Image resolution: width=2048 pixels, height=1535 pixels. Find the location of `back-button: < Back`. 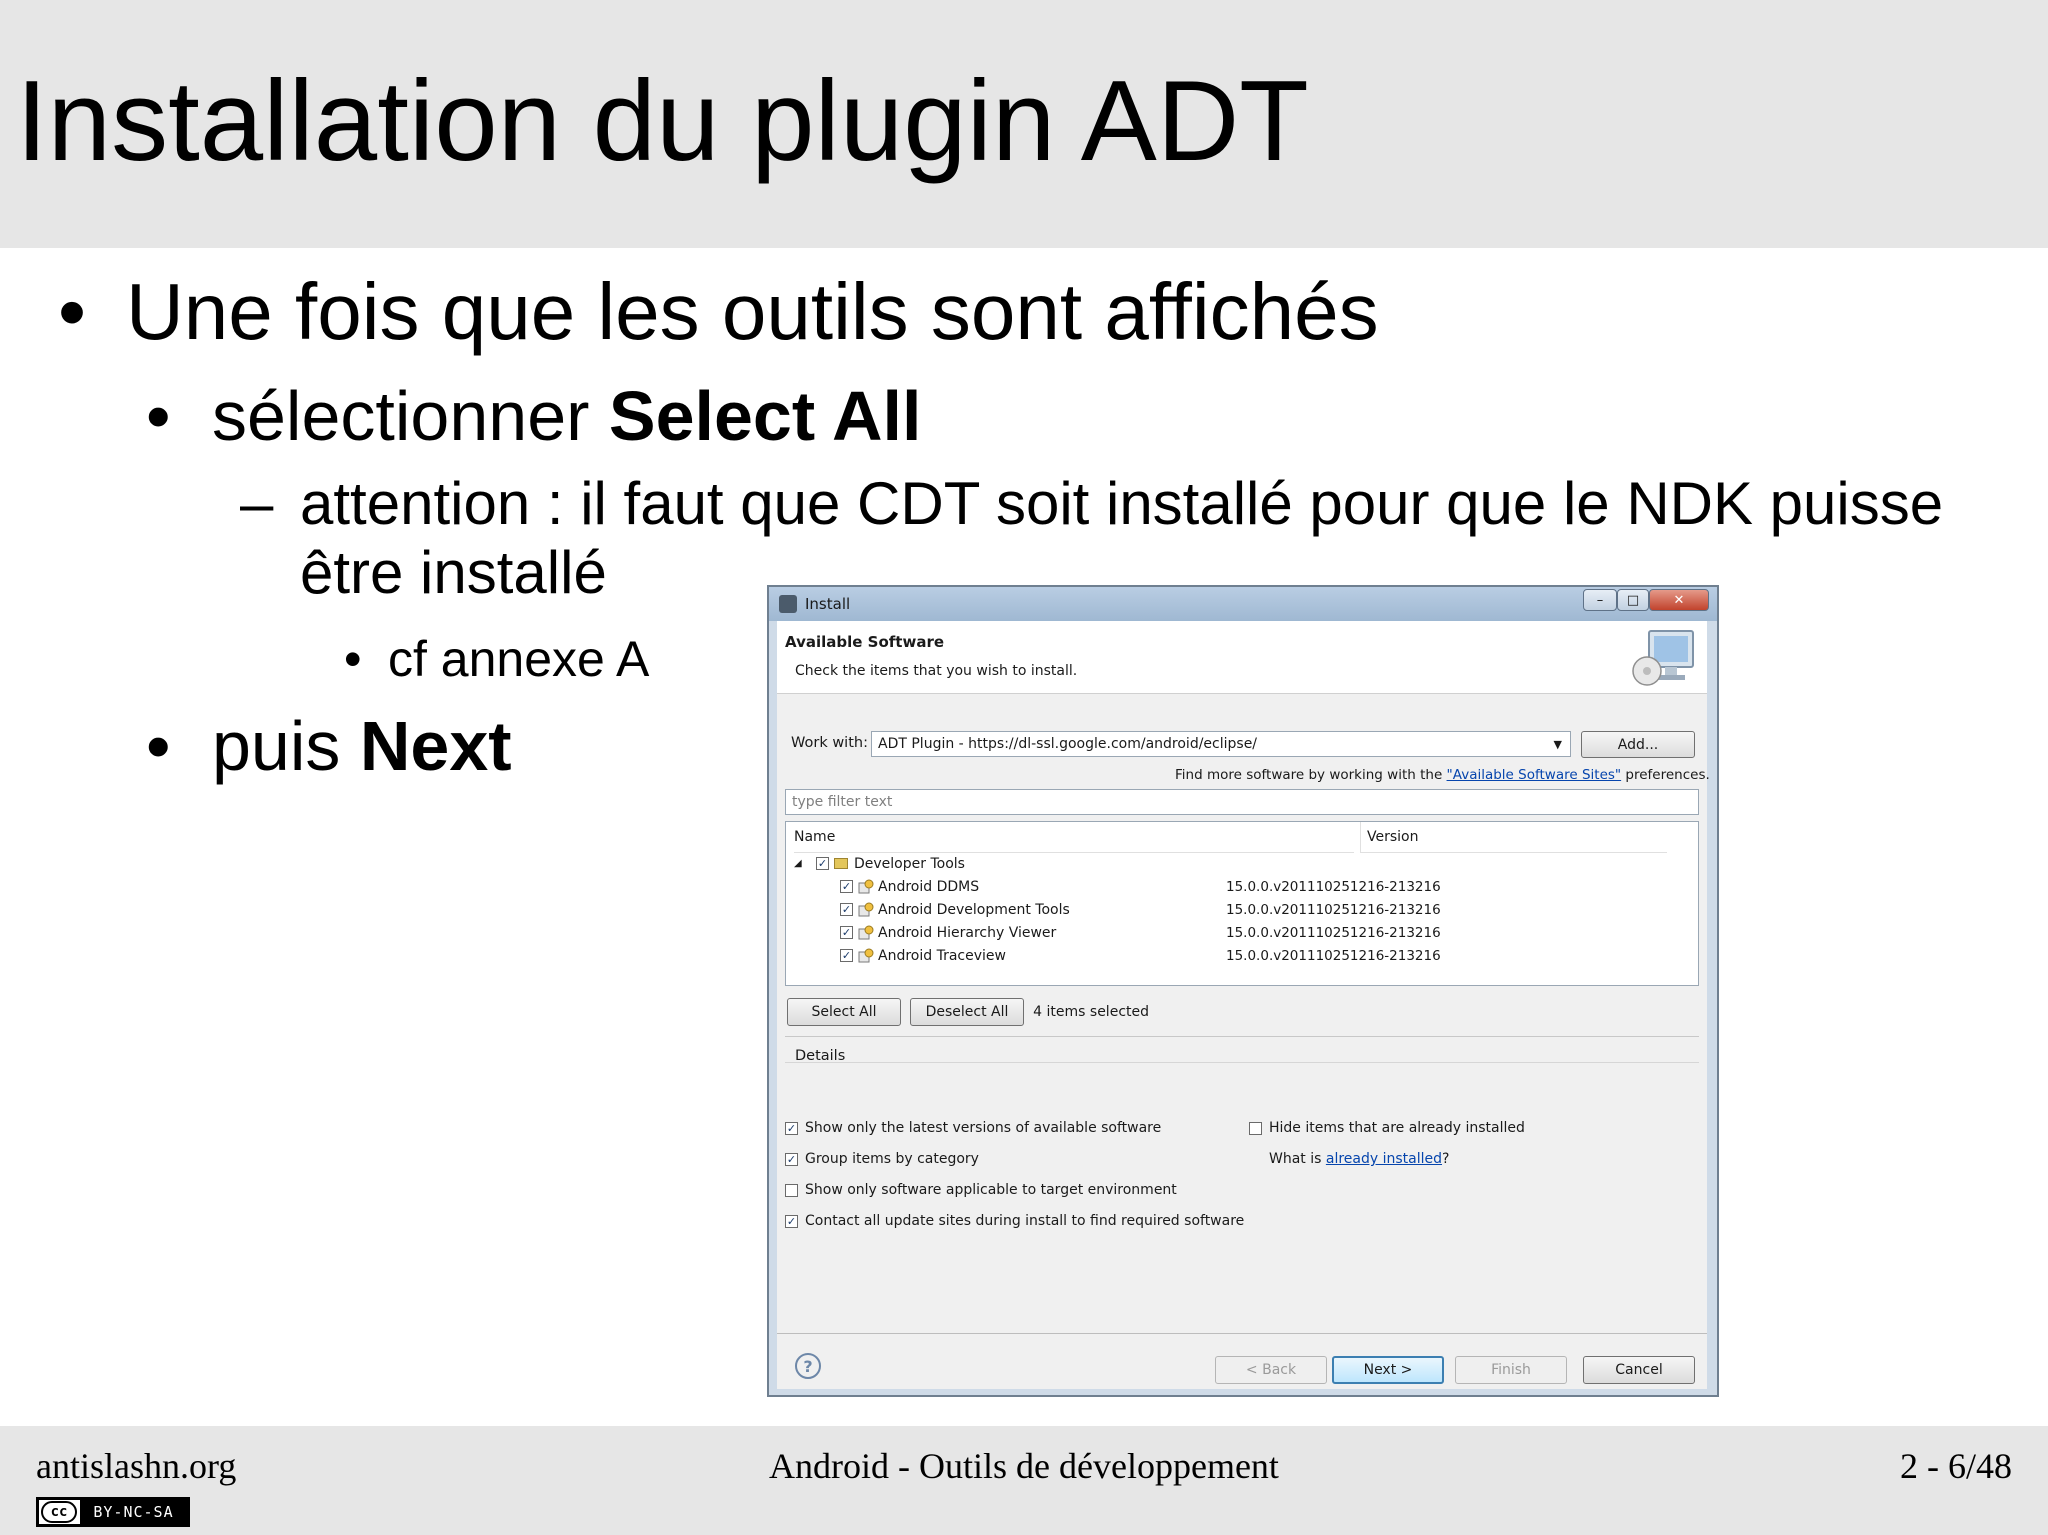

back-button: < Back is located at coordinates (1271, 1370).